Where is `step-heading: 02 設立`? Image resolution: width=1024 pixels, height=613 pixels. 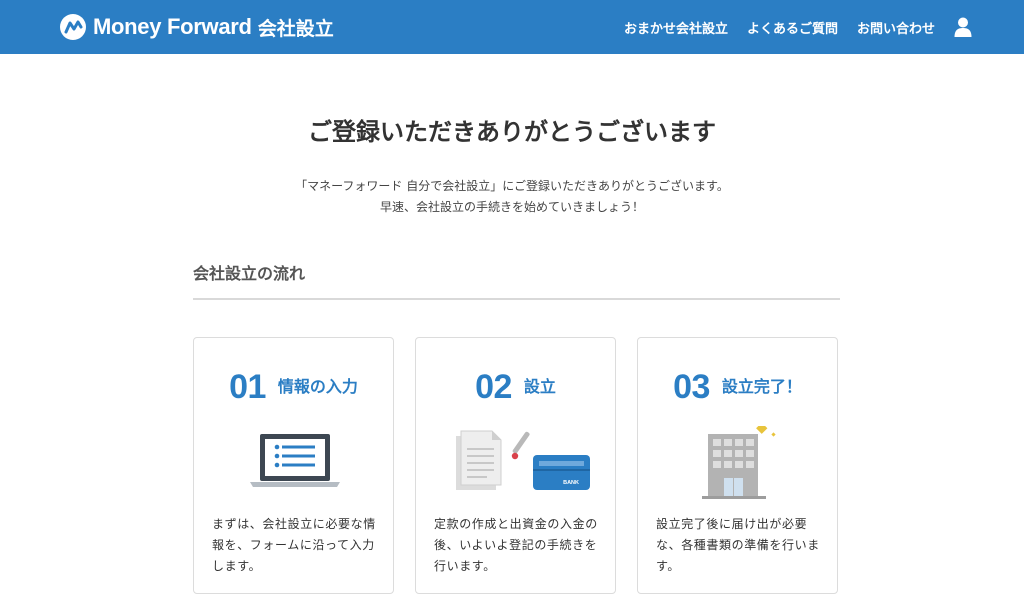 step-heading: 02 設立 is located at coordinates (515, 387).